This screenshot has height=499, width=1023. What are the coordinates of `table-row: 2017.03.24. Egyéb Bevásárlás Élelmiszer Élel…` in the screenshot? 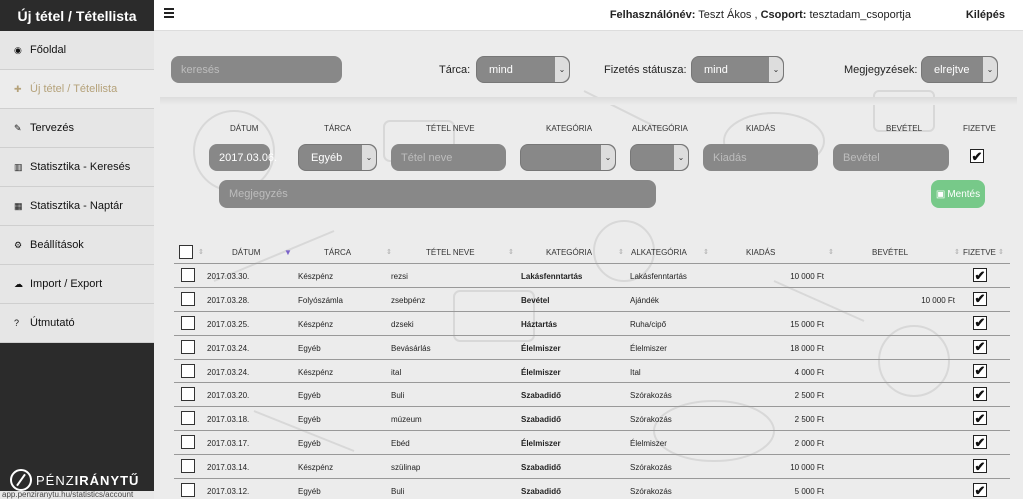 It's located at (592, 348).